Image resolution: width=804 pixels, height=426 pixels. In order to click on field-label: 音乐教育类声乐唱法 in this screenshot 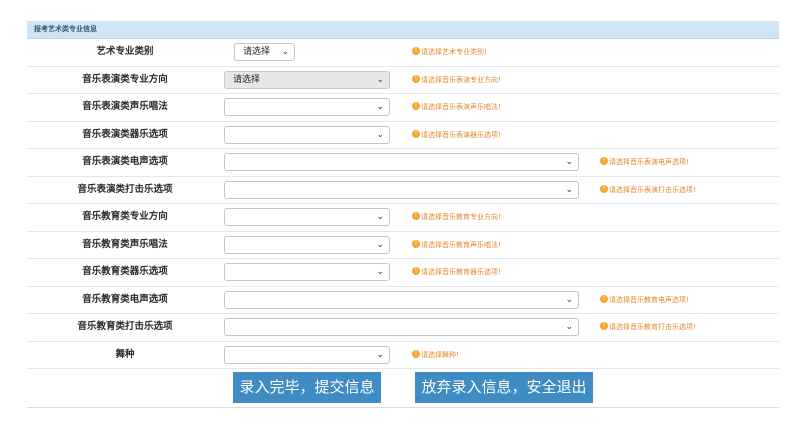, I will do `click(125, 244)`.